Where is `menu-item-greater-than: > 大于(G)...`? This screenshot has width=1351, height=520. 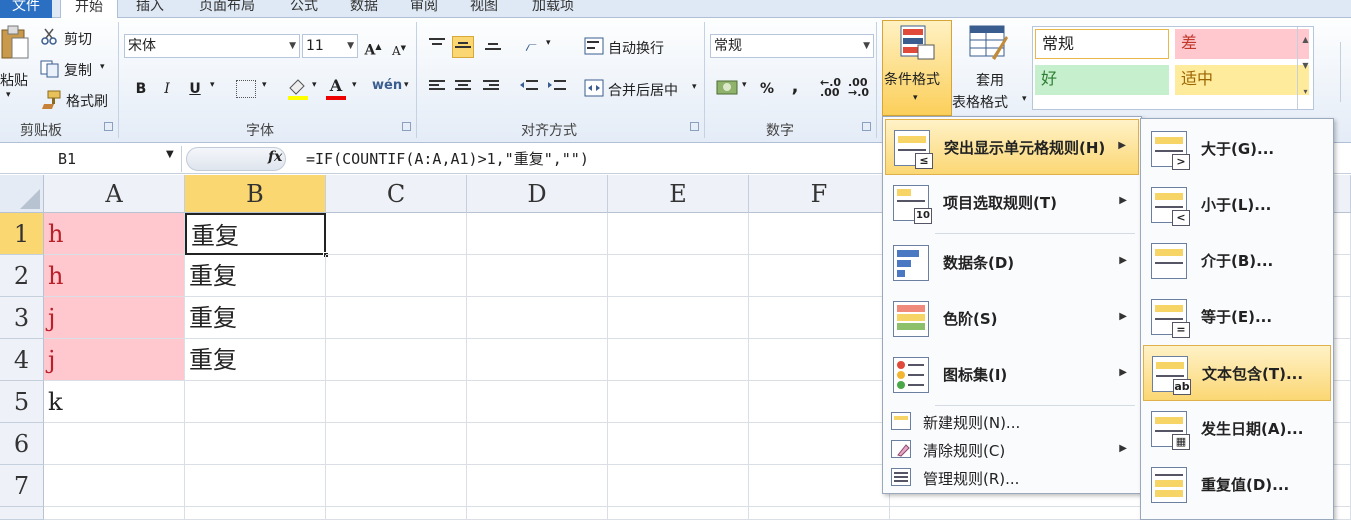
menu-item-greater-than: > 大于(G)... is located at coordinates (1237, 149).